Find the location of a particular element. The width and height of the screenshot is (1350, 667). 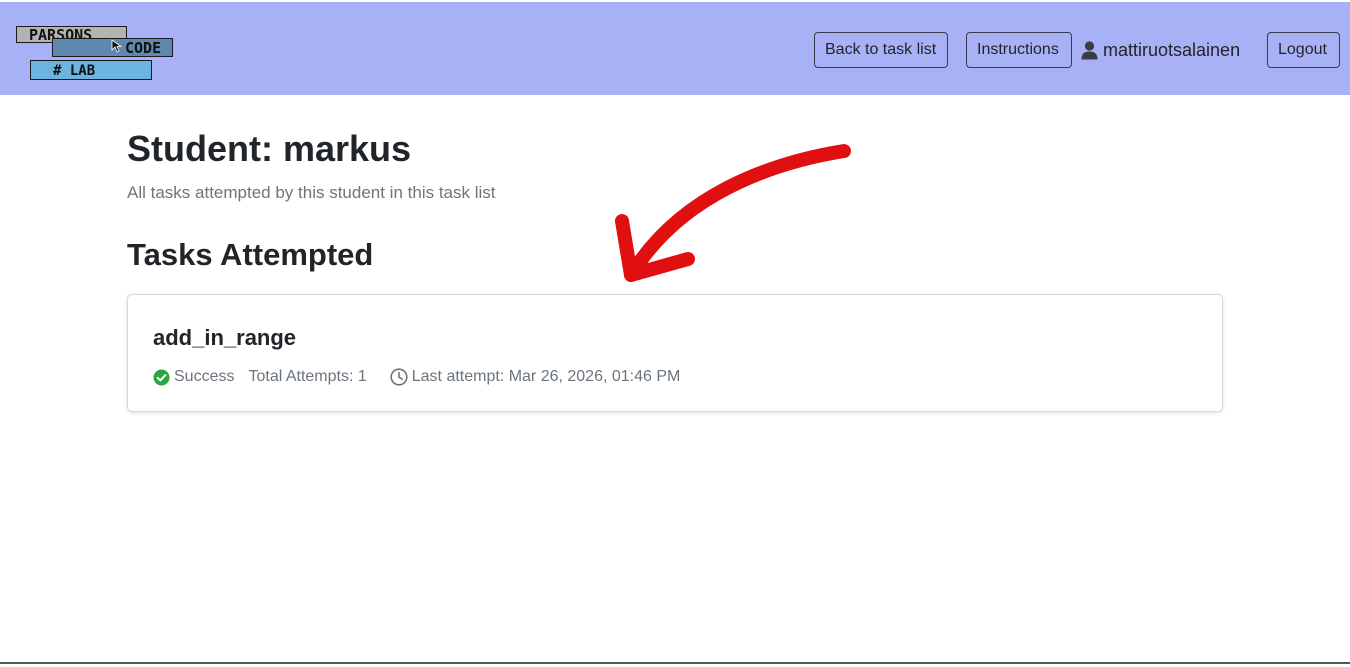

clock-icon is located at coordinates (399, 377).